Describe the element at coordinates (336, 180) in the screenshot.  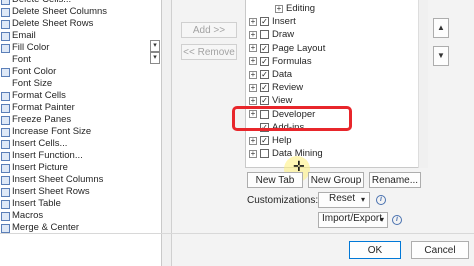
I see `new-group-button: New Group` at that location.